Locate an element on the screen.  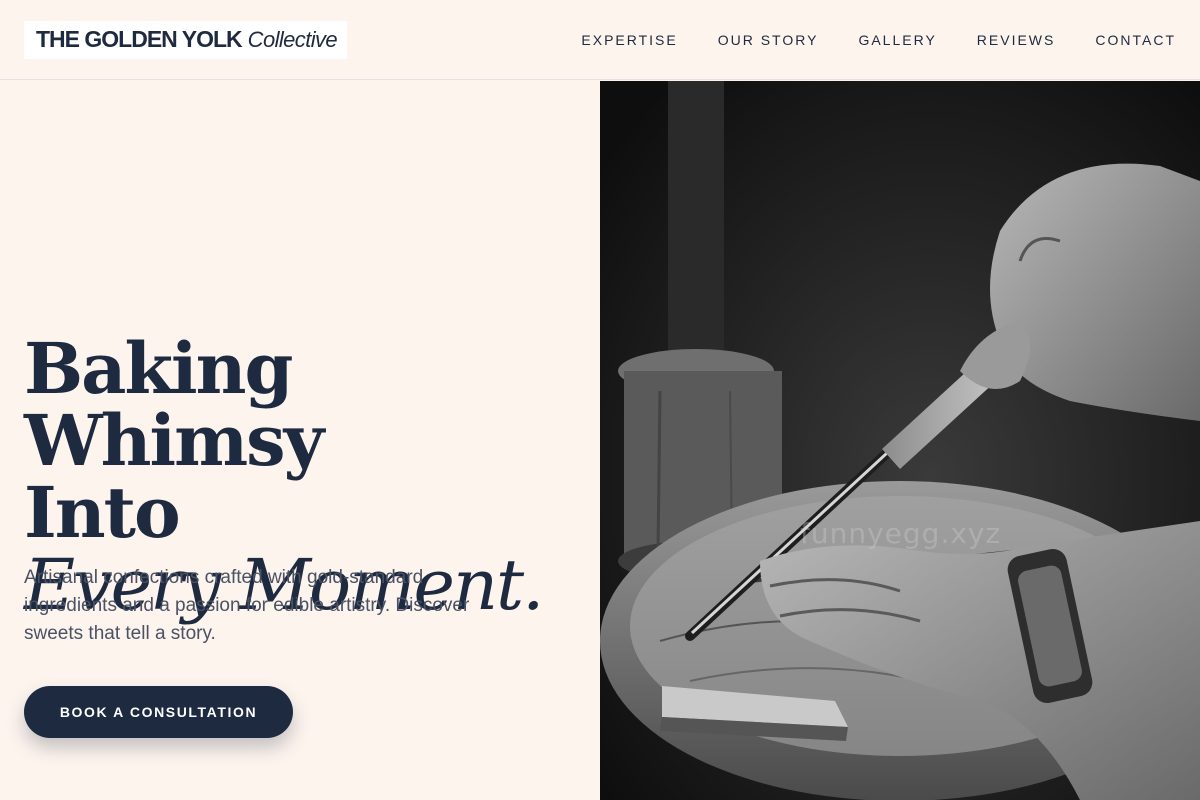
headline-line-2: Into is located at coordinates (102, 512).